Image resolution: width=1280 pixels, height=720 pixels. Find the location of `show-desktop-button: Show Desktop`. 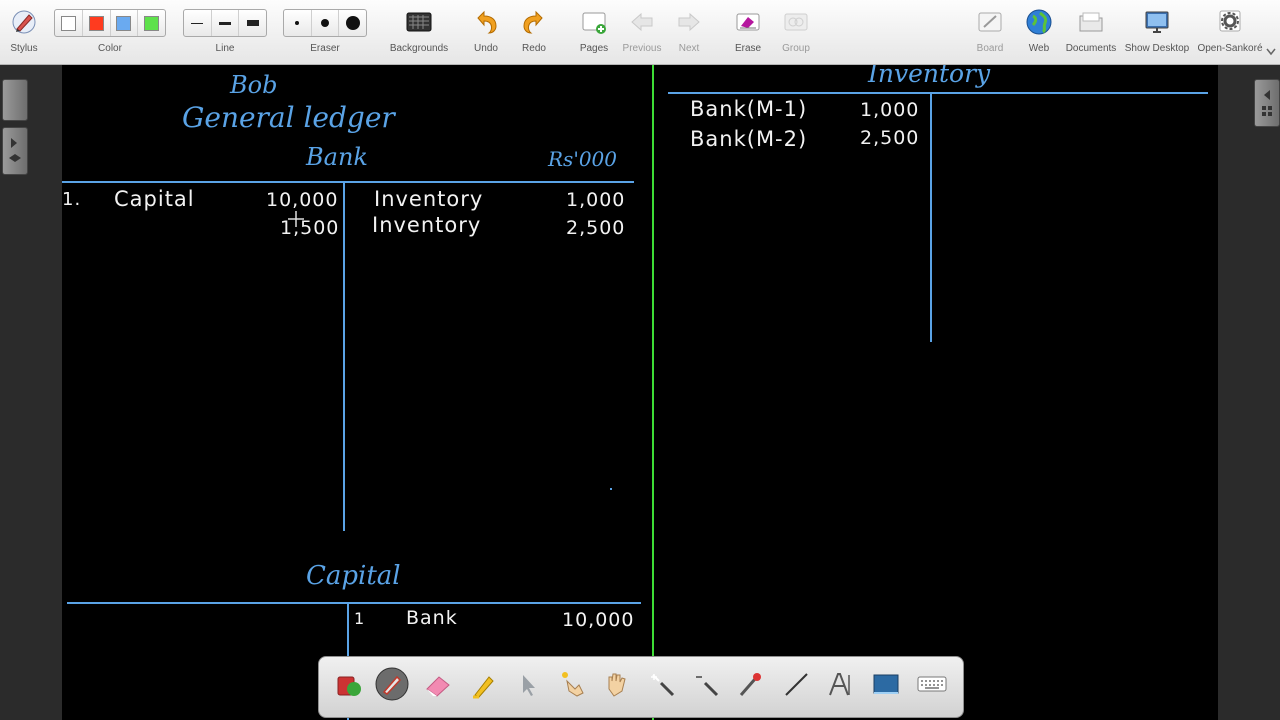

show-desktop-button: Show Desktop is located at coordinates (1157, 32).